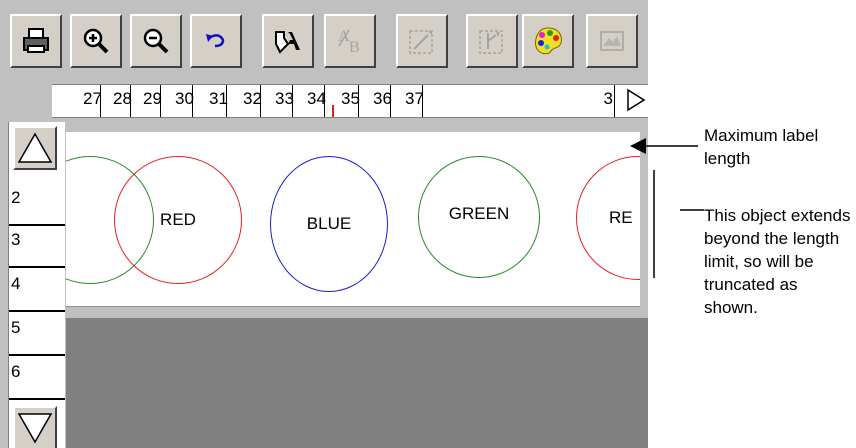  I want to click on zoom-in-button, so click(96, 41).